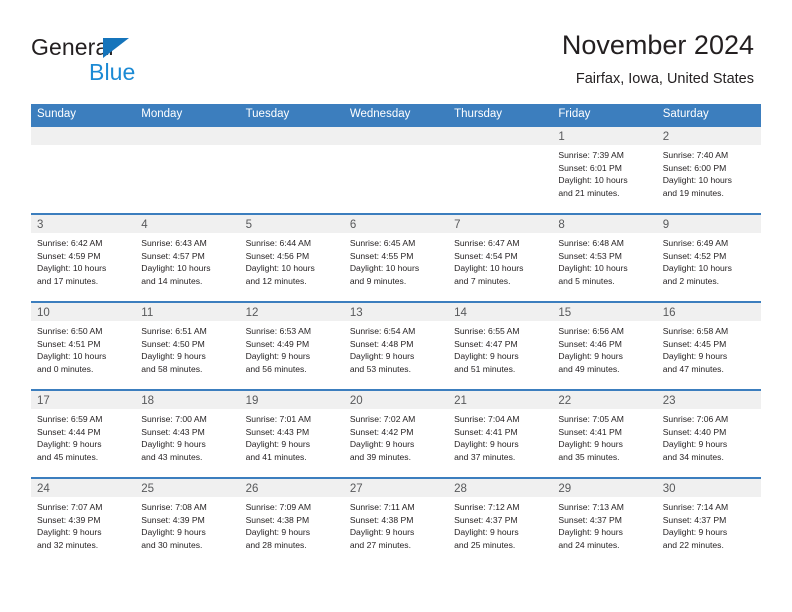 This screenshot has width=792, height=612. I want to click on sunset-text: Sunset: 4:53 PM, so click(590, 255).